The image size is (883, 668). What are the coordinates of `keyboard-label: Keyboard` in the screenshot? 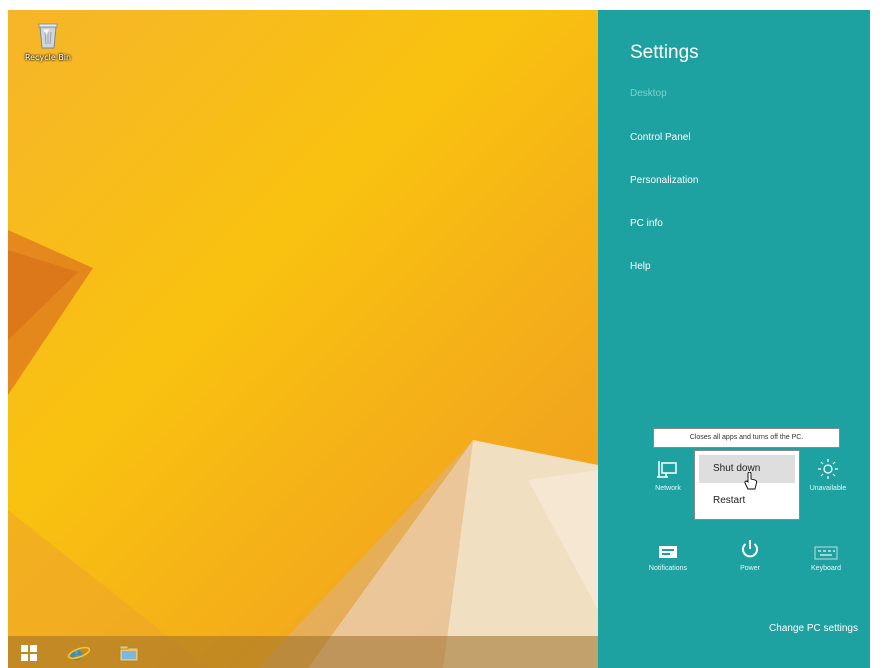 It's located at (826, 568).